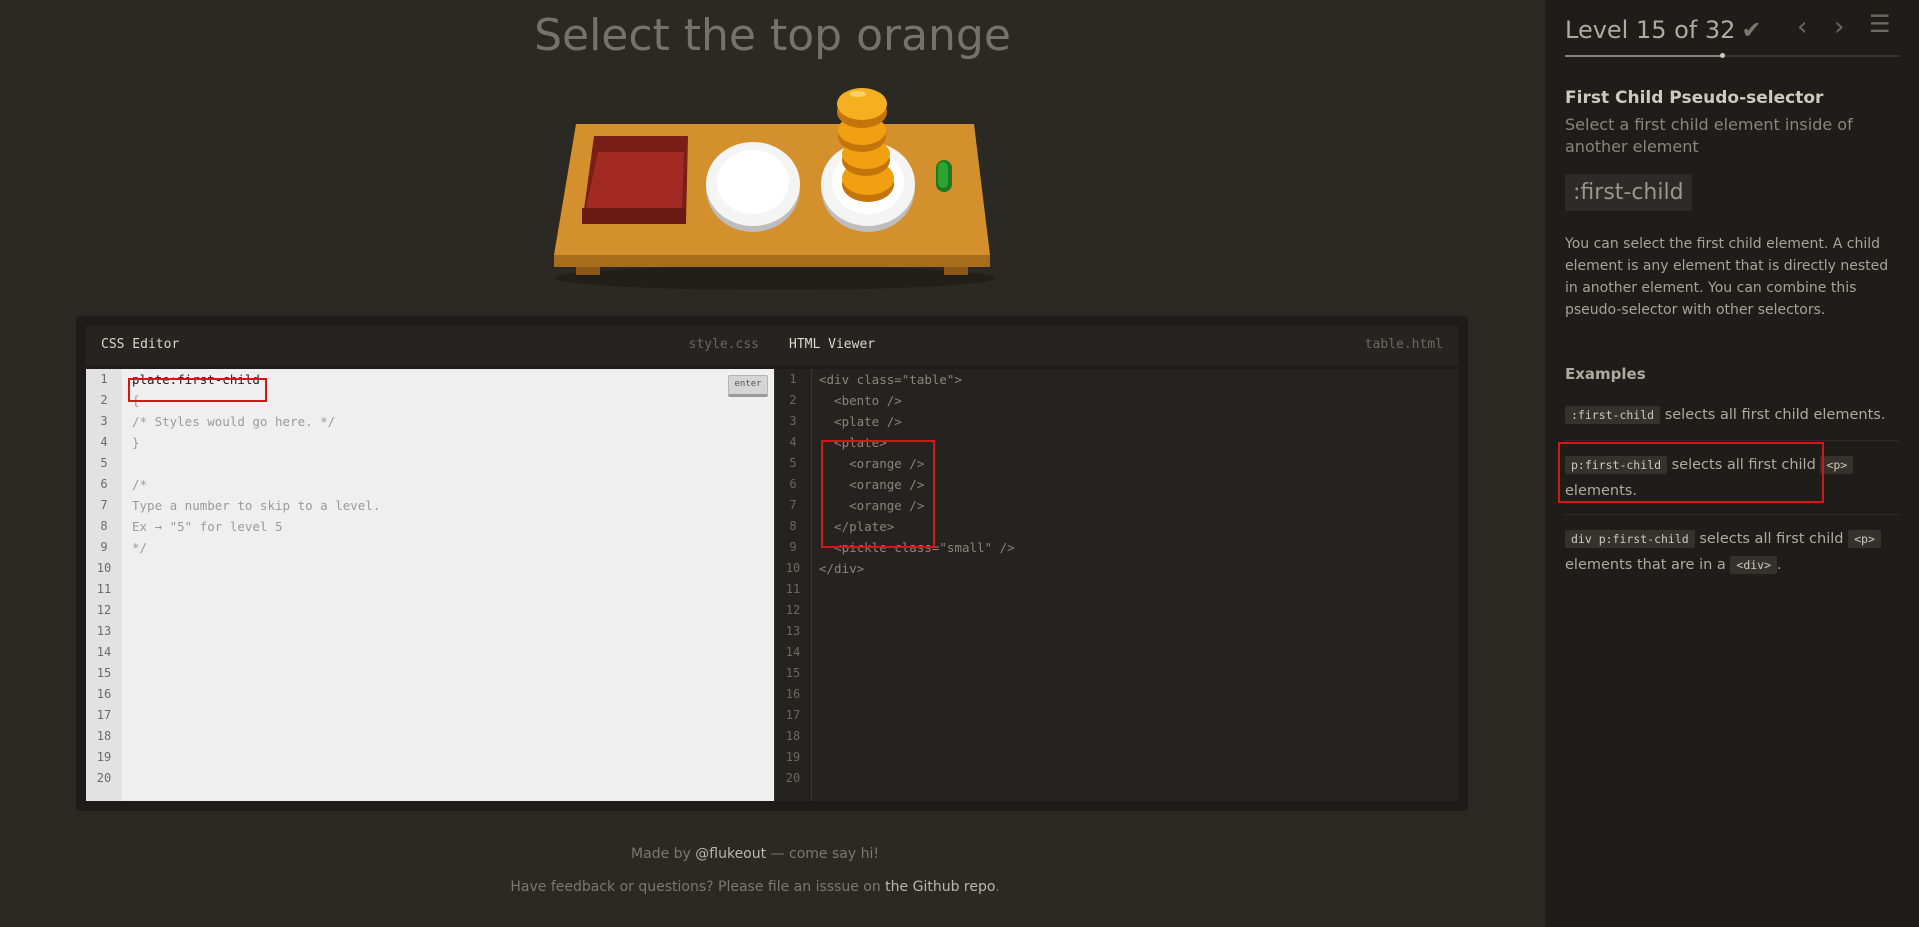 Image resolution: width=1919 pixels, height=927 pixels. What do you see at coordinates (1605, 374) in the screenshot?
I see `examples-heading: Examples` at bounding box center [1605, 374].